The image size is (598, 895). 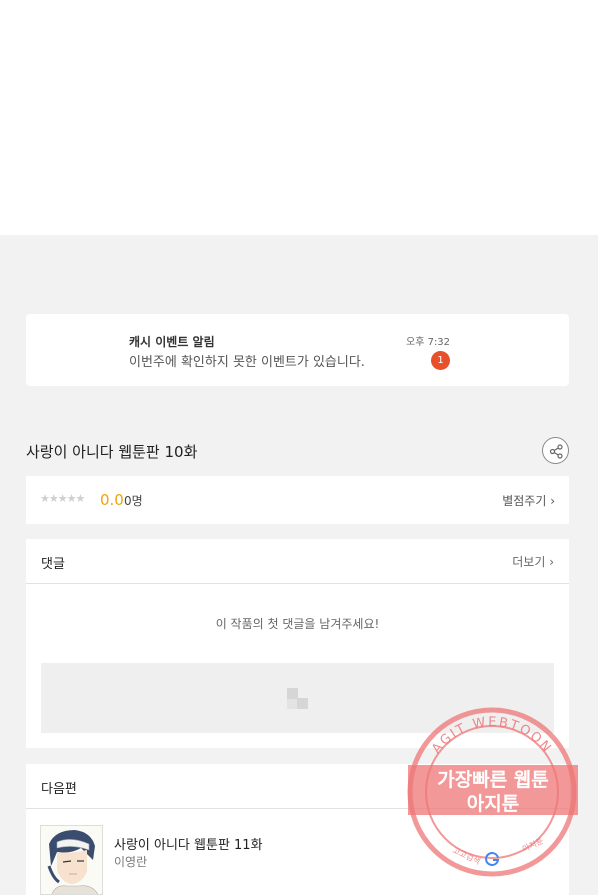 I want to click on share-button, so click(x=555, y=450).